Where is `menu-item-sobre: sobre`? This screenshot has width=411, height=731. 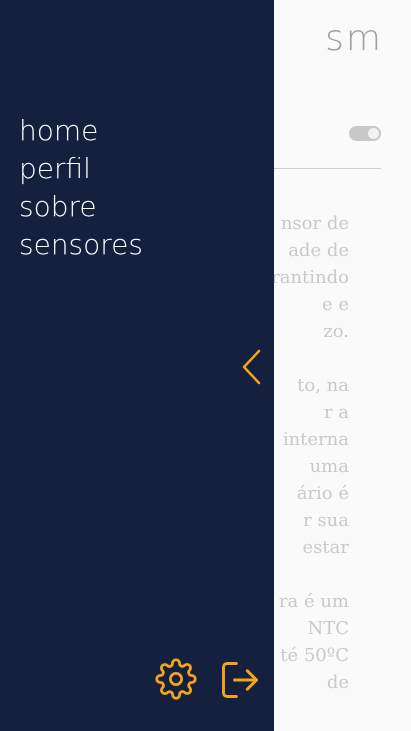 menu-item-sobre: sobre is located at coordinates (81, 207).